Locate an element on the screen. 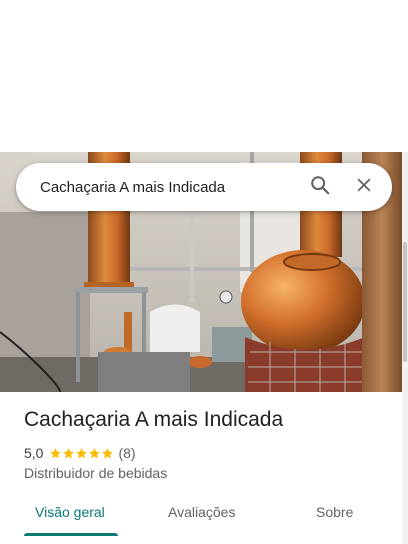  tab-reviews: Avaliações is located at coordinates (201, 512).